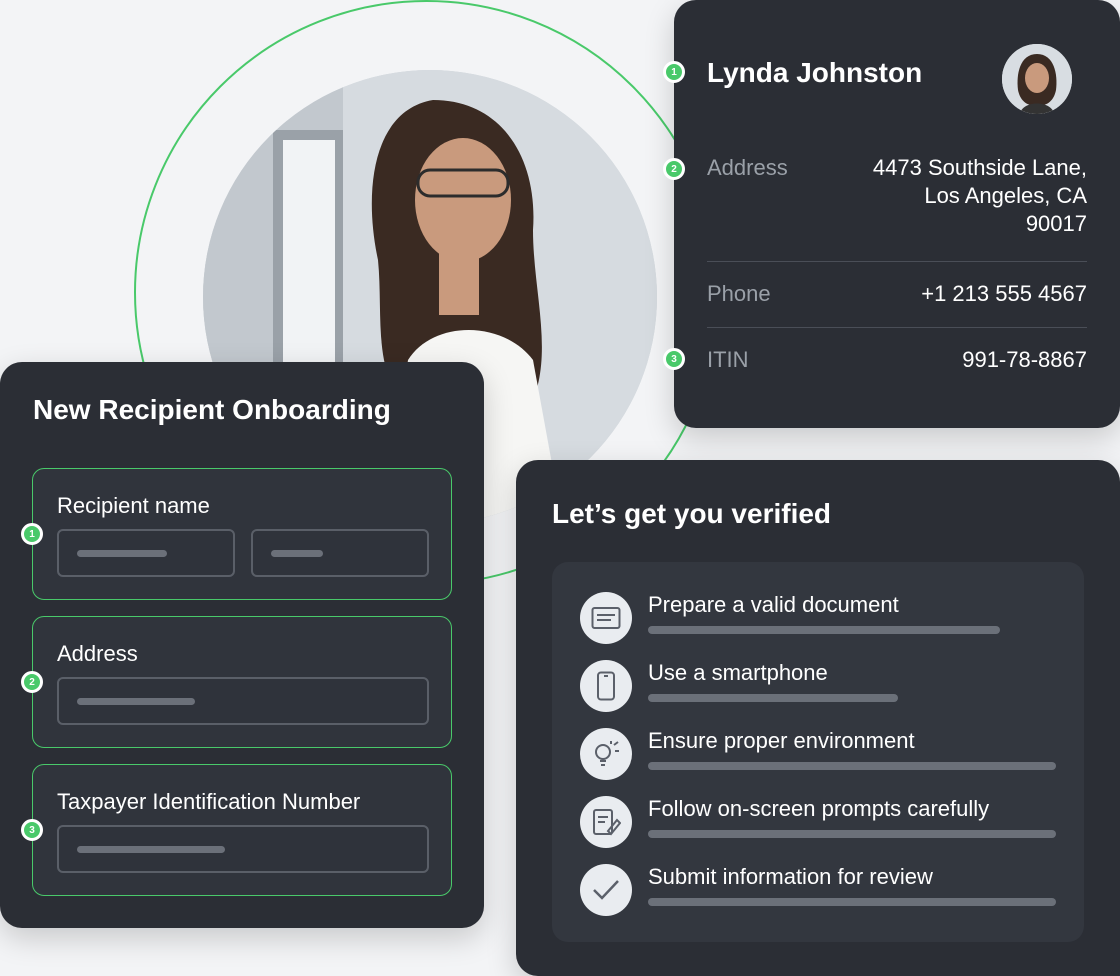  I want to click on checkmark-icon, so click(606, 890).